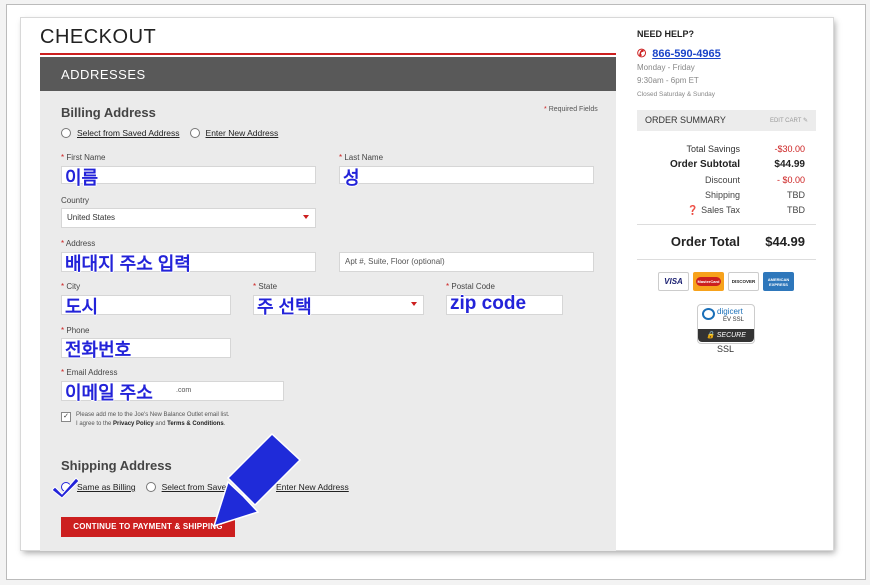  I want to click on first-name-label-text: First Name, so click(86, 157).